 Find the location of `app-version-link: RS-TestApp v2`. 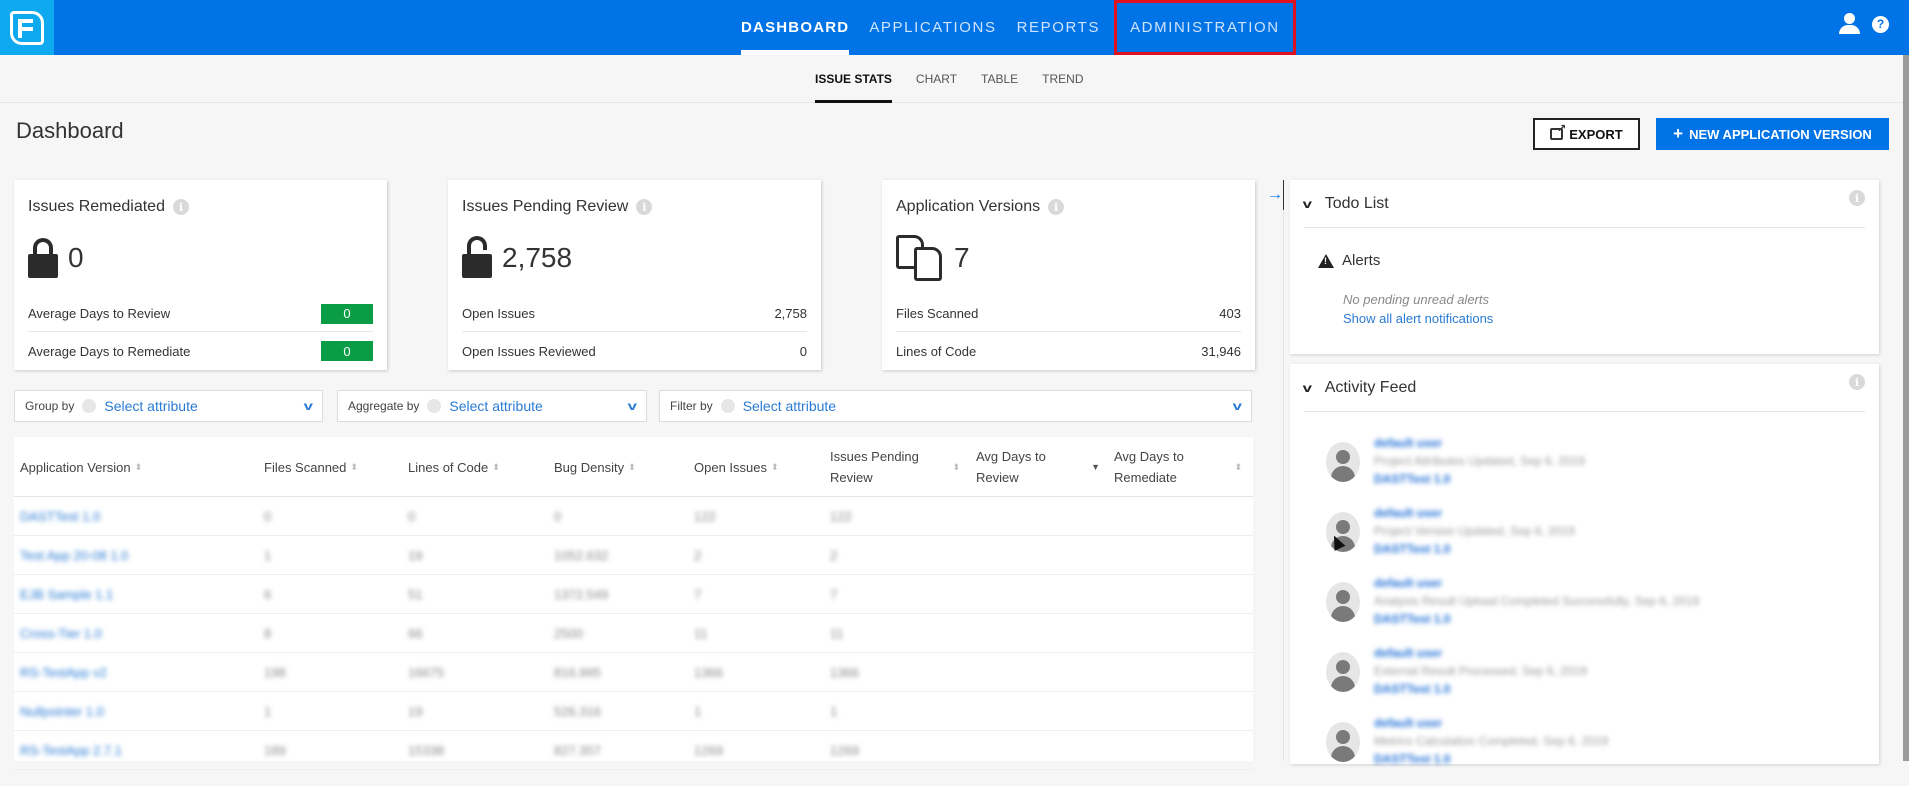

app-version-link: RS-TestApp v2 is located at coordinates (63, 672).